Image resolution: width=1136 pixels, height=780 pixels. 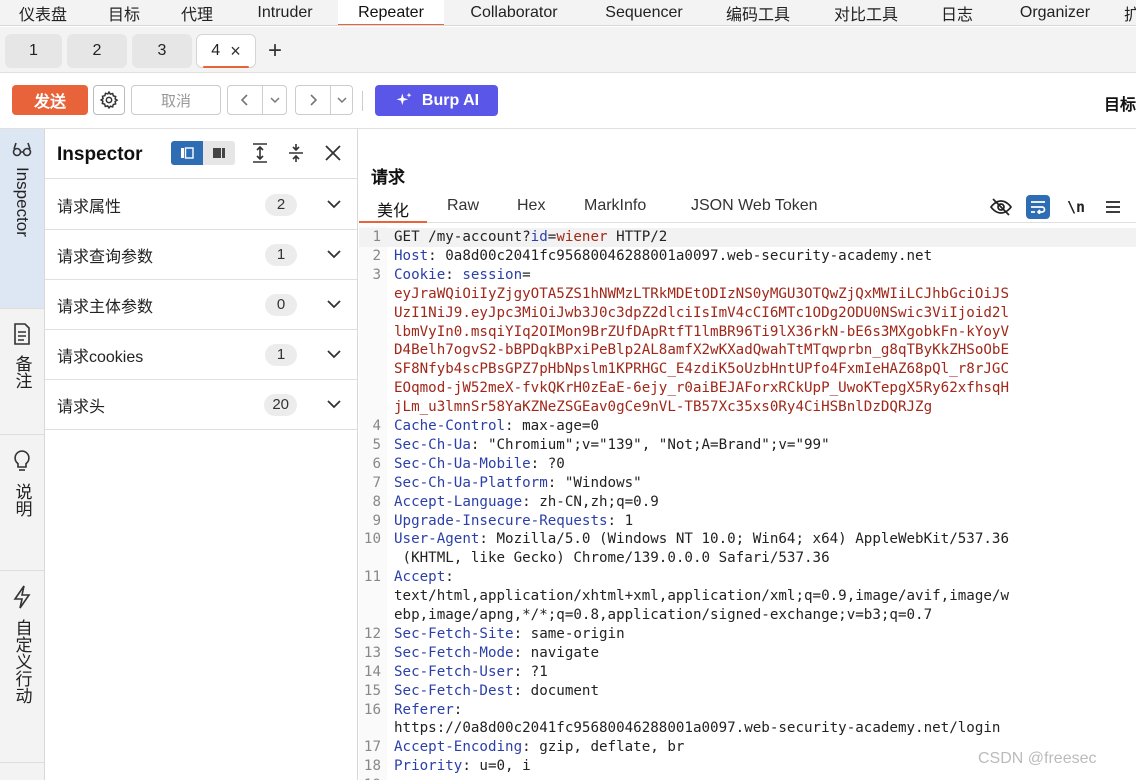 What do you see at coordinates (201, 355) in the screenshot?
I see `inspector-row-cookies: 请求cookies 1` at bounding box center [201, 355].